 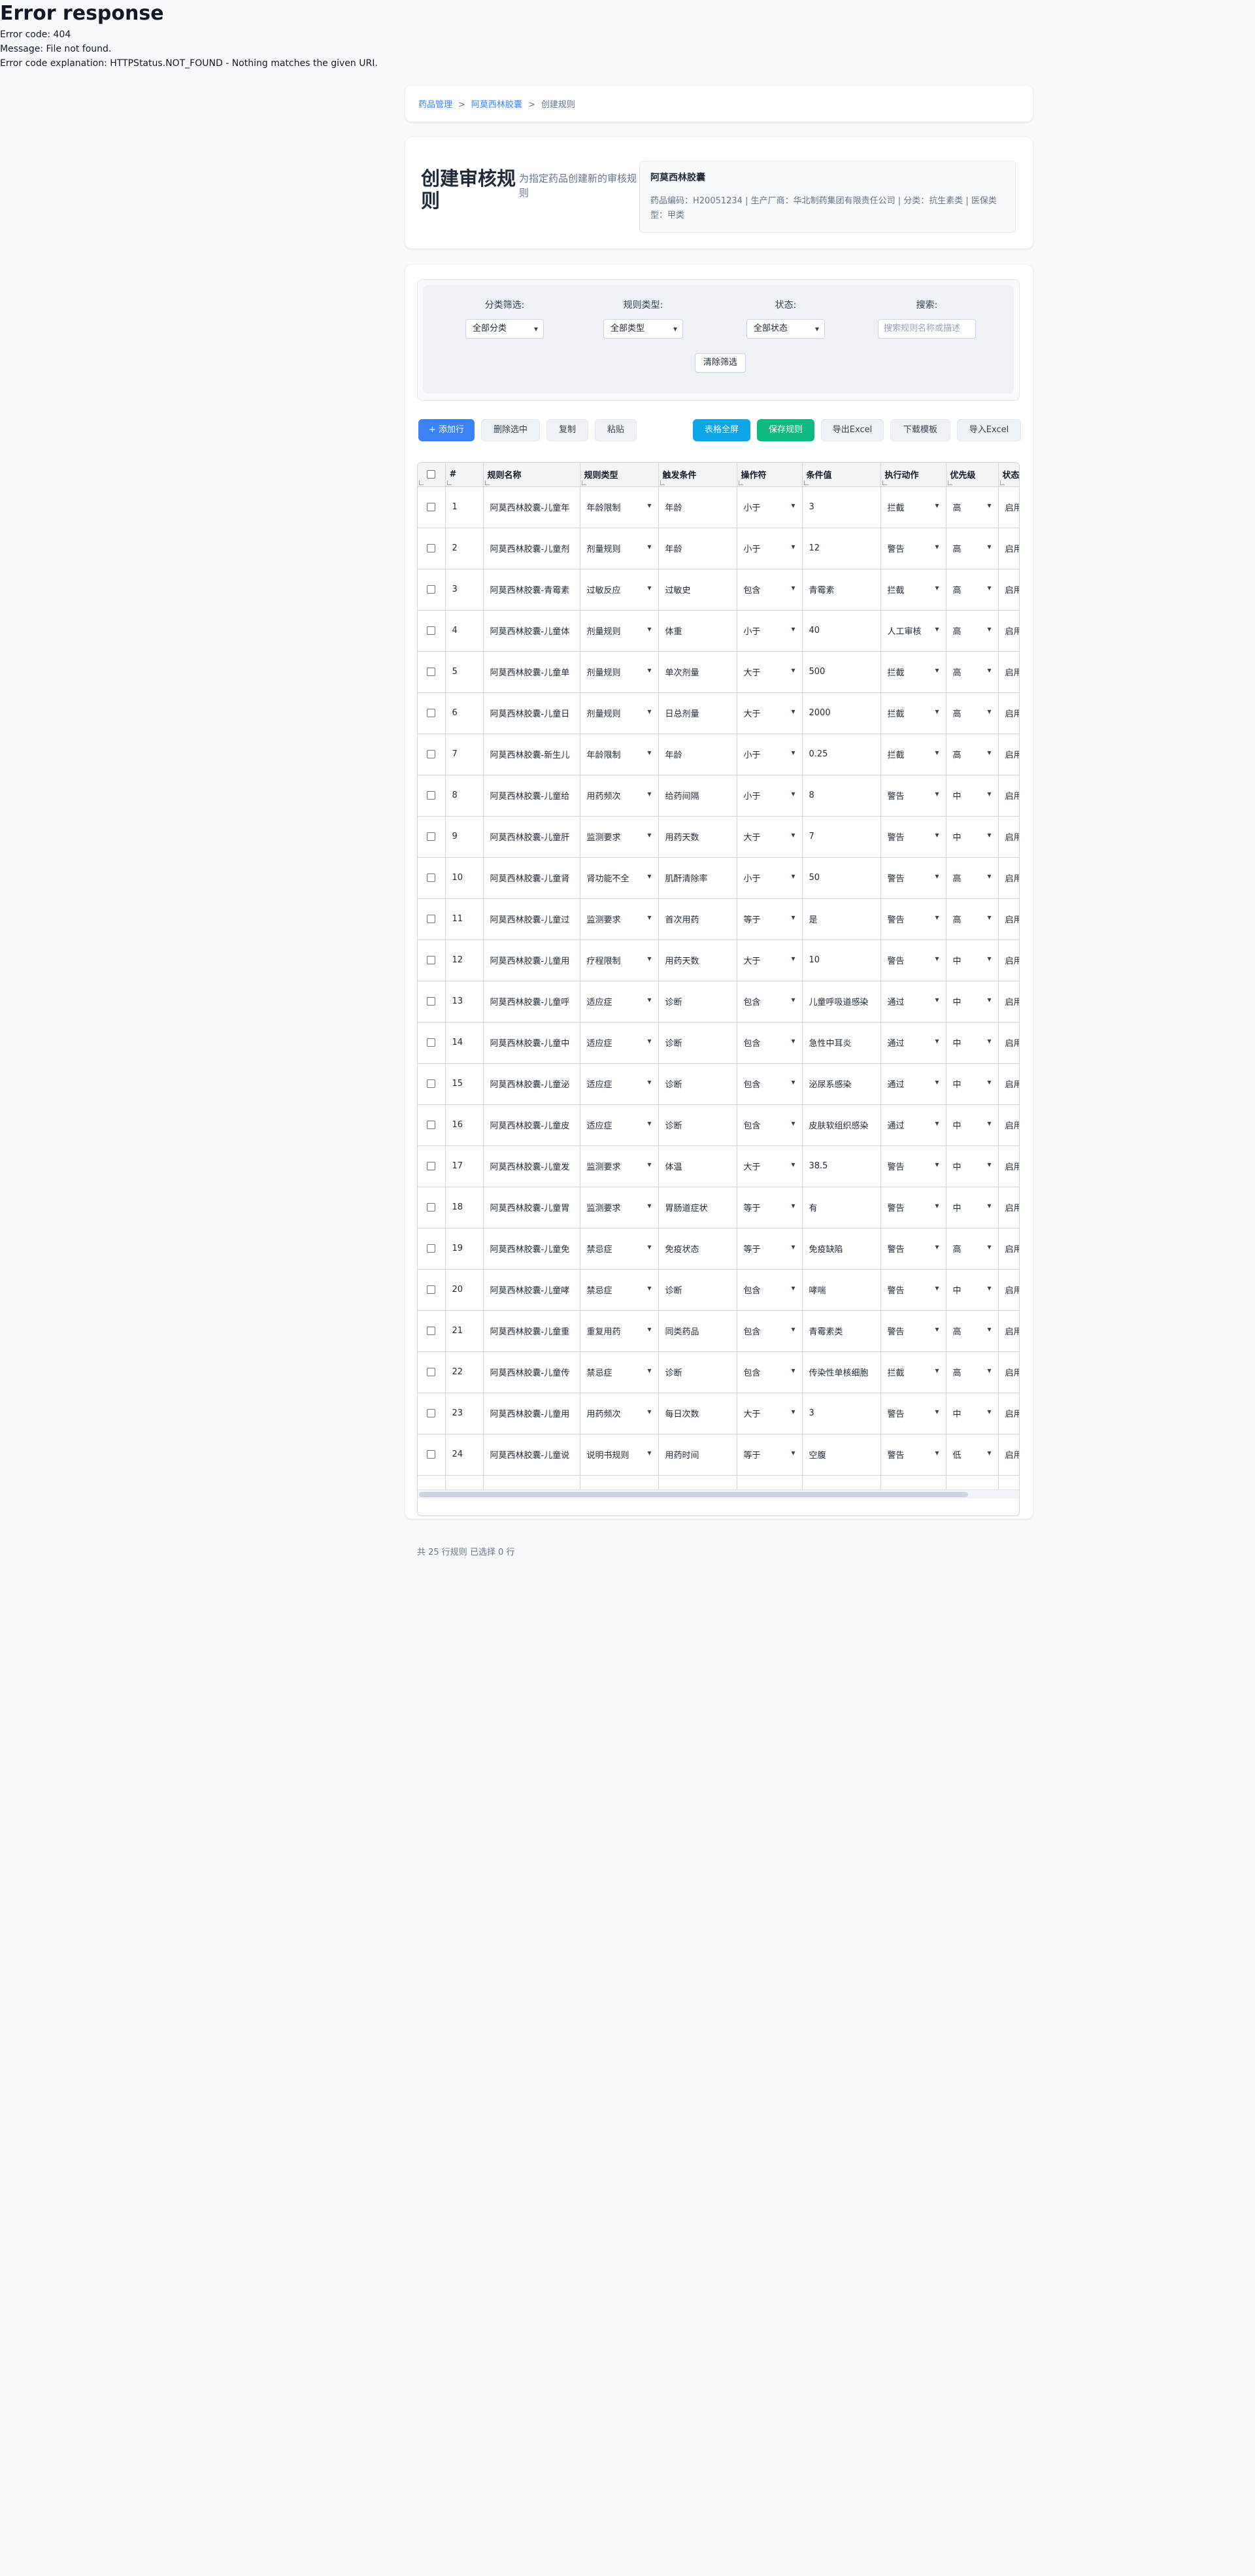 What do you see at coordinates (841, 960) in the screenshot?
I see `value-cell: 10` at bounding box center [841, 960].